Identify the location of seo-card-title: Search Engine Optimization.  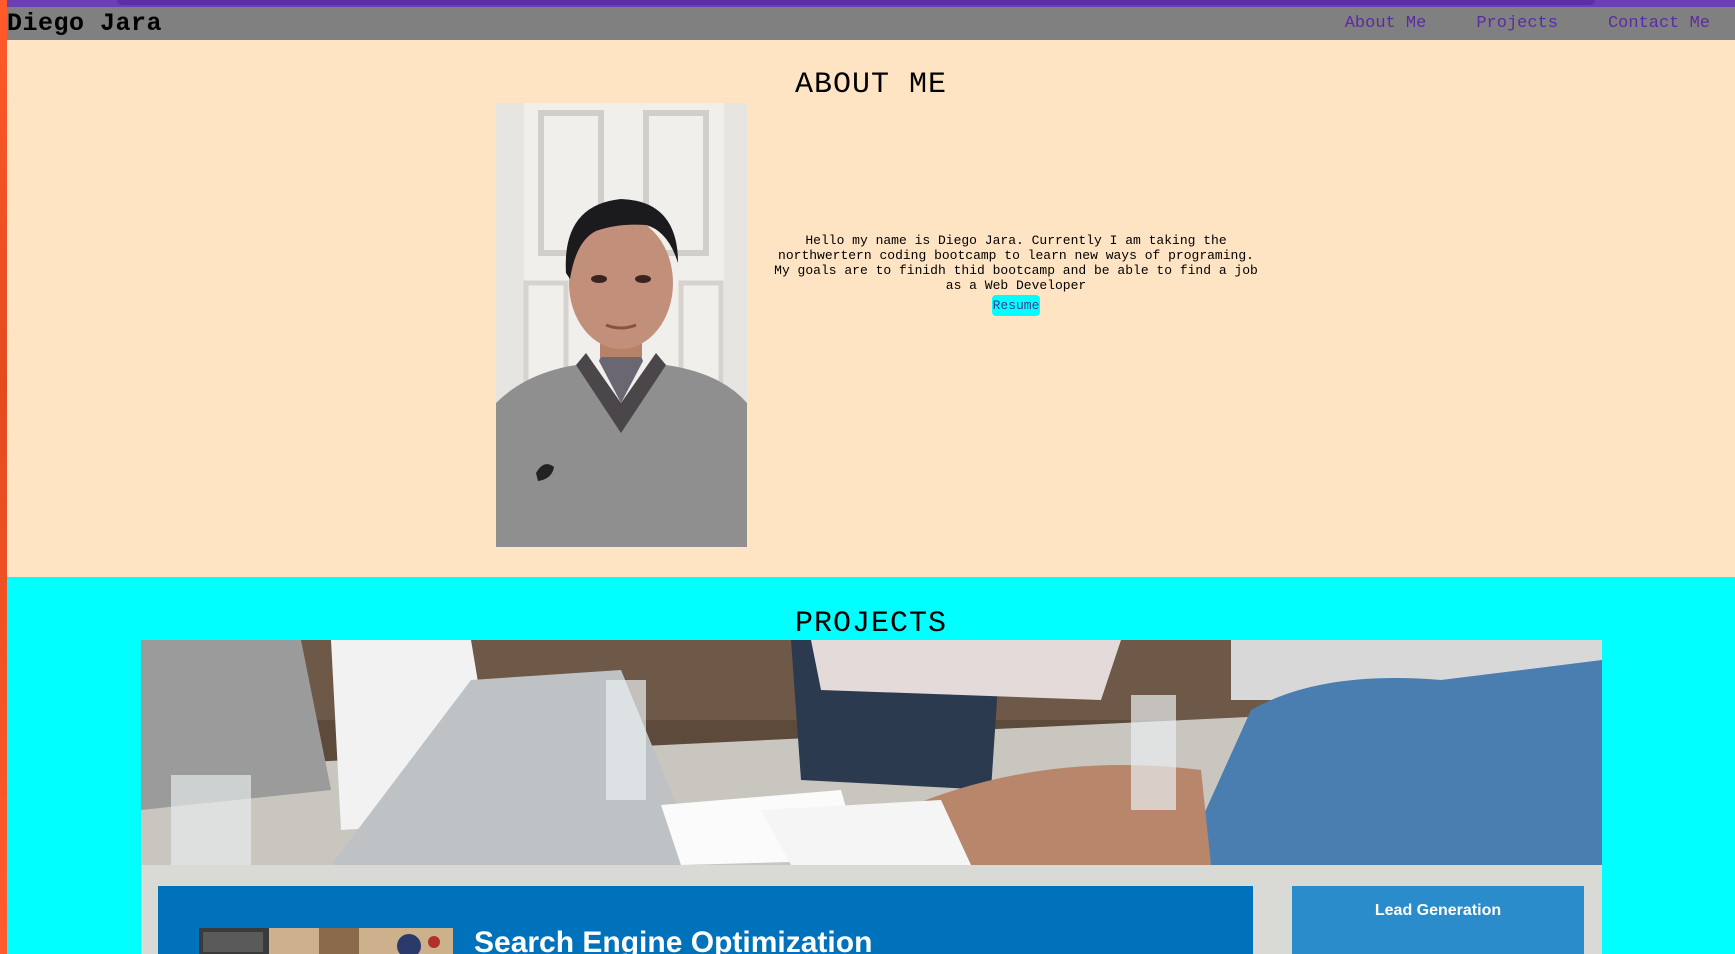
(673, 940).